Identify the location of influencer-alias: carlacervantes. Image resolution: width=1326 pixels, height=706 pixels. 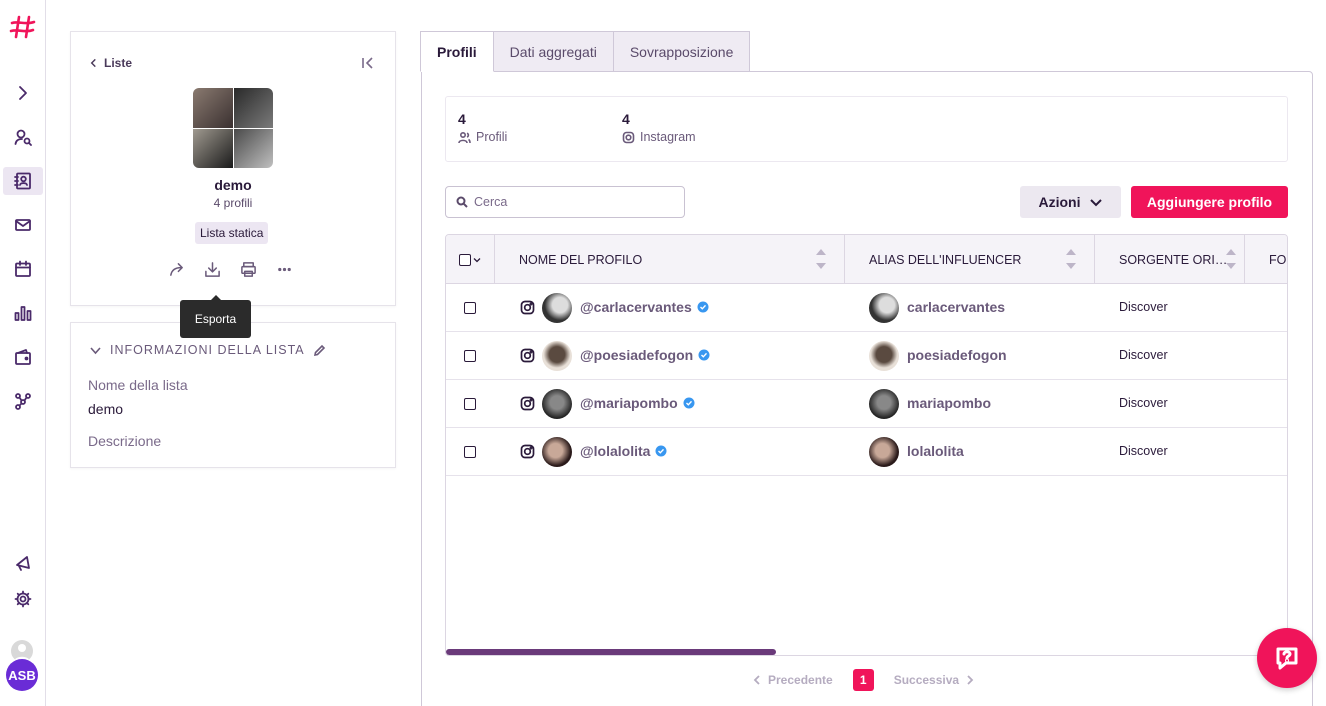
(956, 307).